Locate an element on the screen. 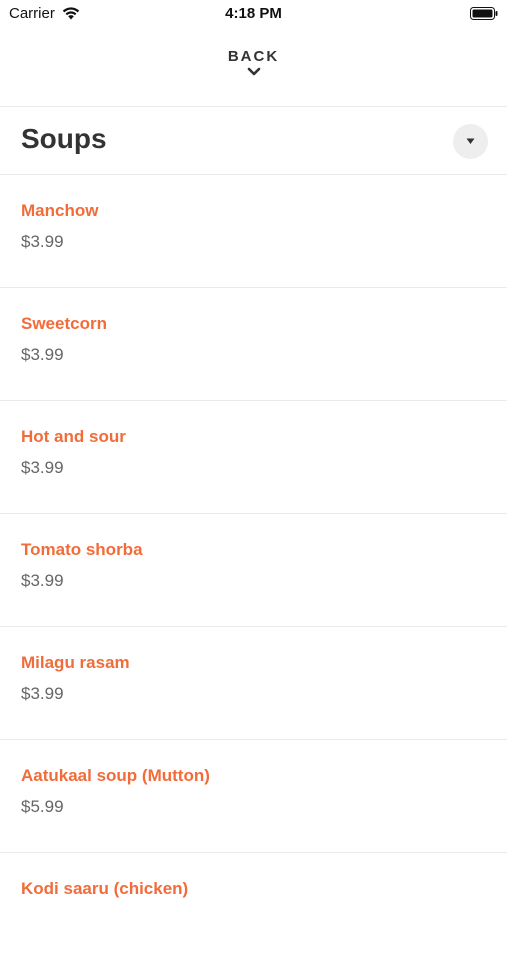  section-title: Soups is located at coordinates (64, 138).